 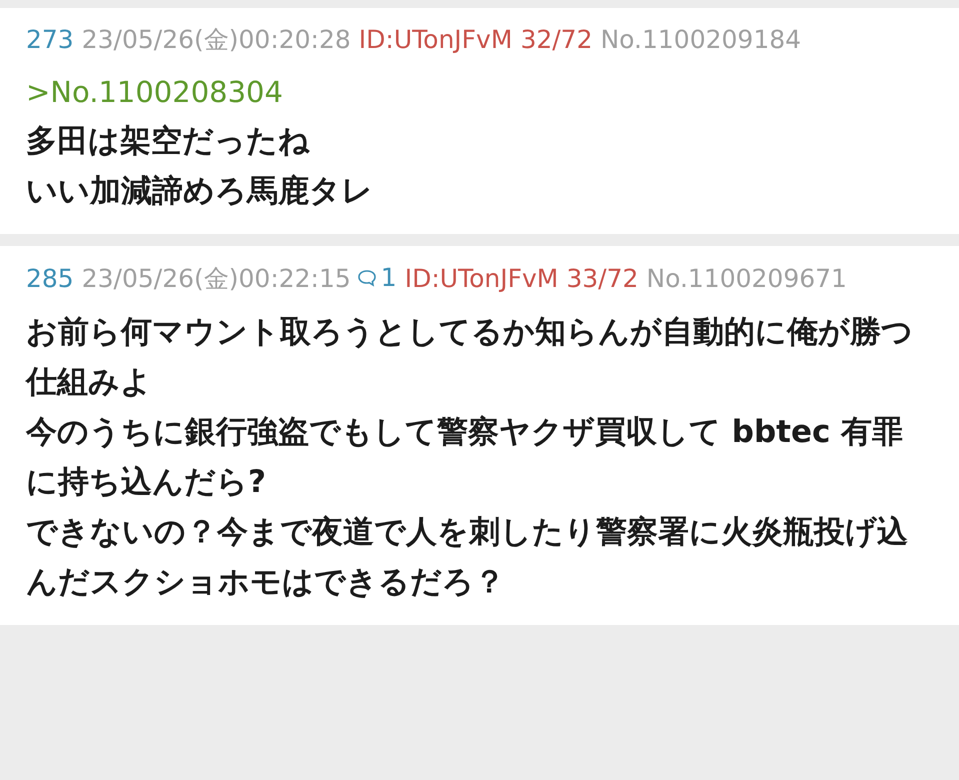 I want to click on post-date: 23/05/26(金)00:22:15, so click(x=216, y=278).